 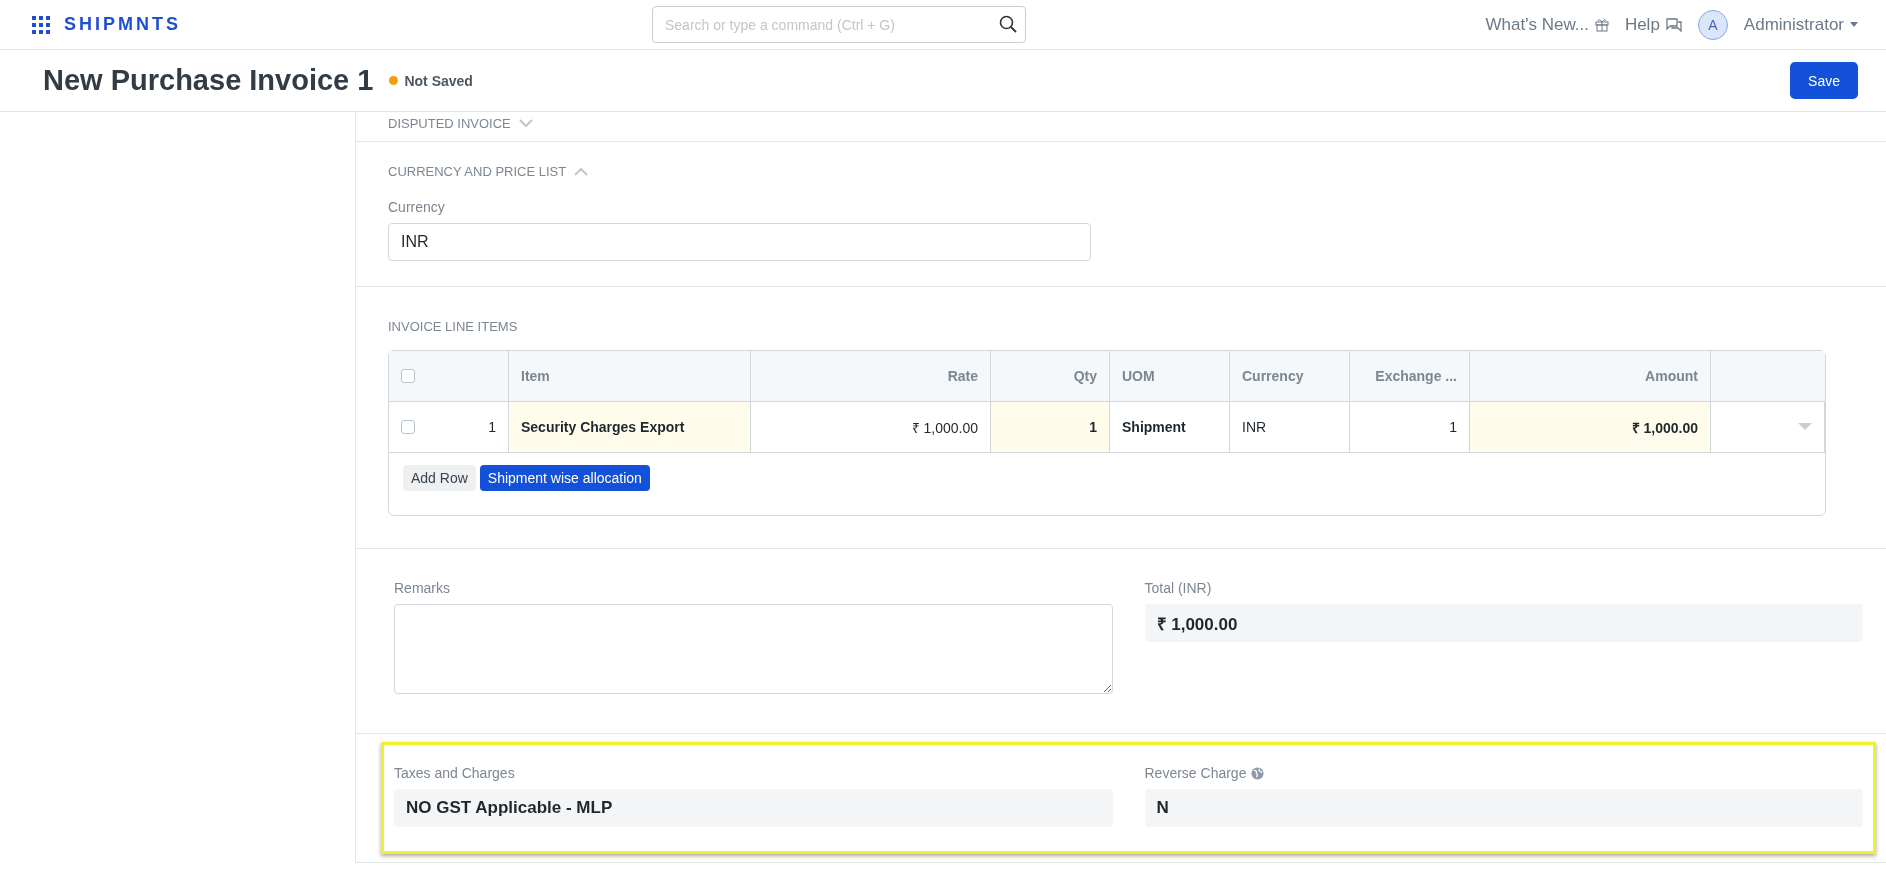 I want to click on dropdown-icon, so click(x=1805, y=427).